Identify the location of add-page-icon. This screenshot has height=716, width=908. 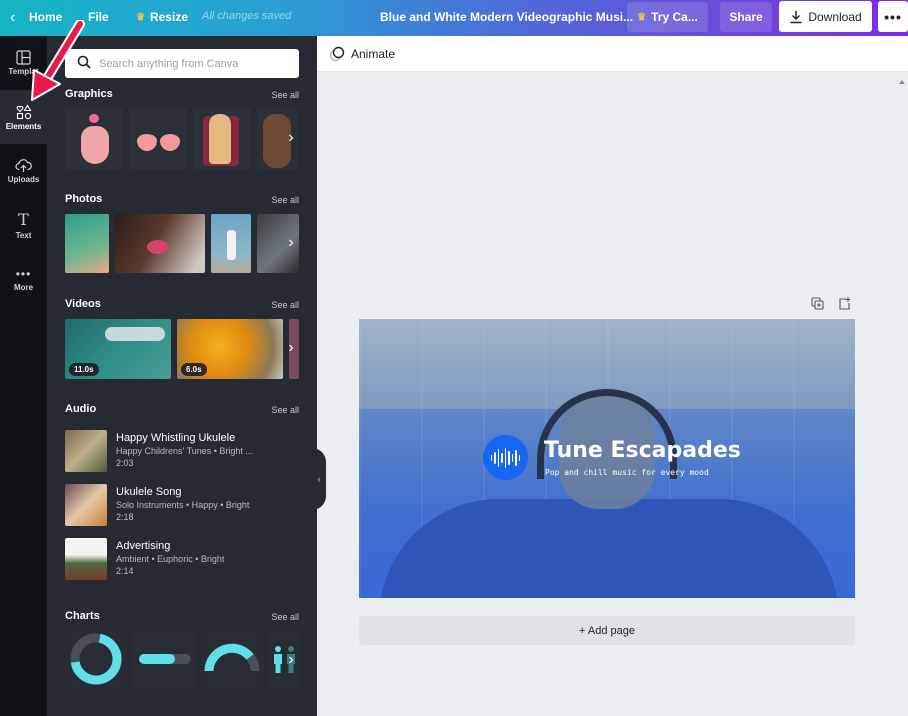
(844, 305).